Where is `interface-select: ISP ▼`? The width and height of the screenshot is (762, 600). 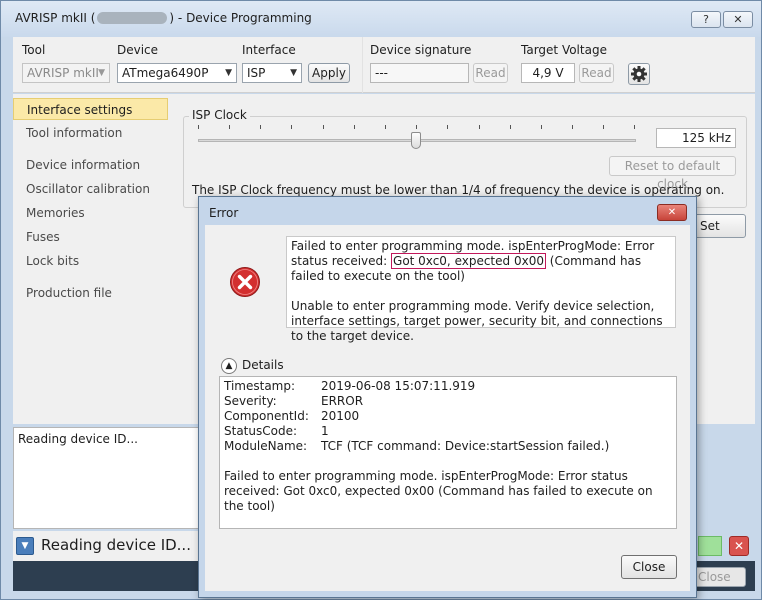
interface-select: ISP ▼ is located at coordinates (272, 73).